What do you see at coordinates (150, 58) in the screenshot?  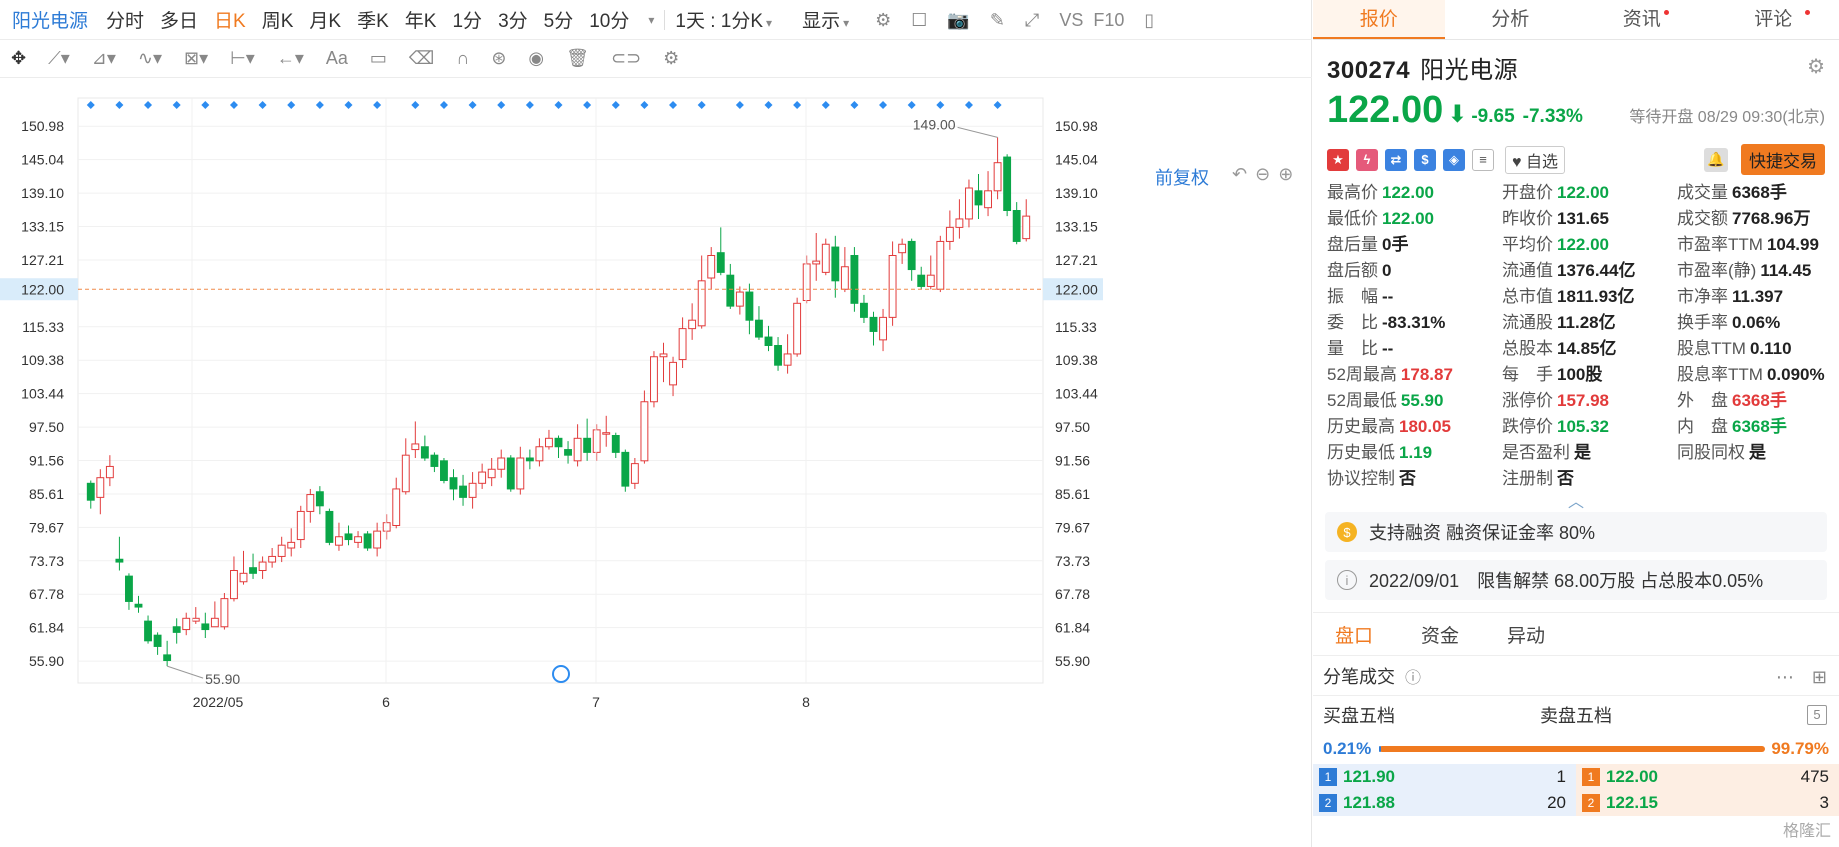 I see `wave-tool-icon: ∿▾` at bounding box center [150, 58].